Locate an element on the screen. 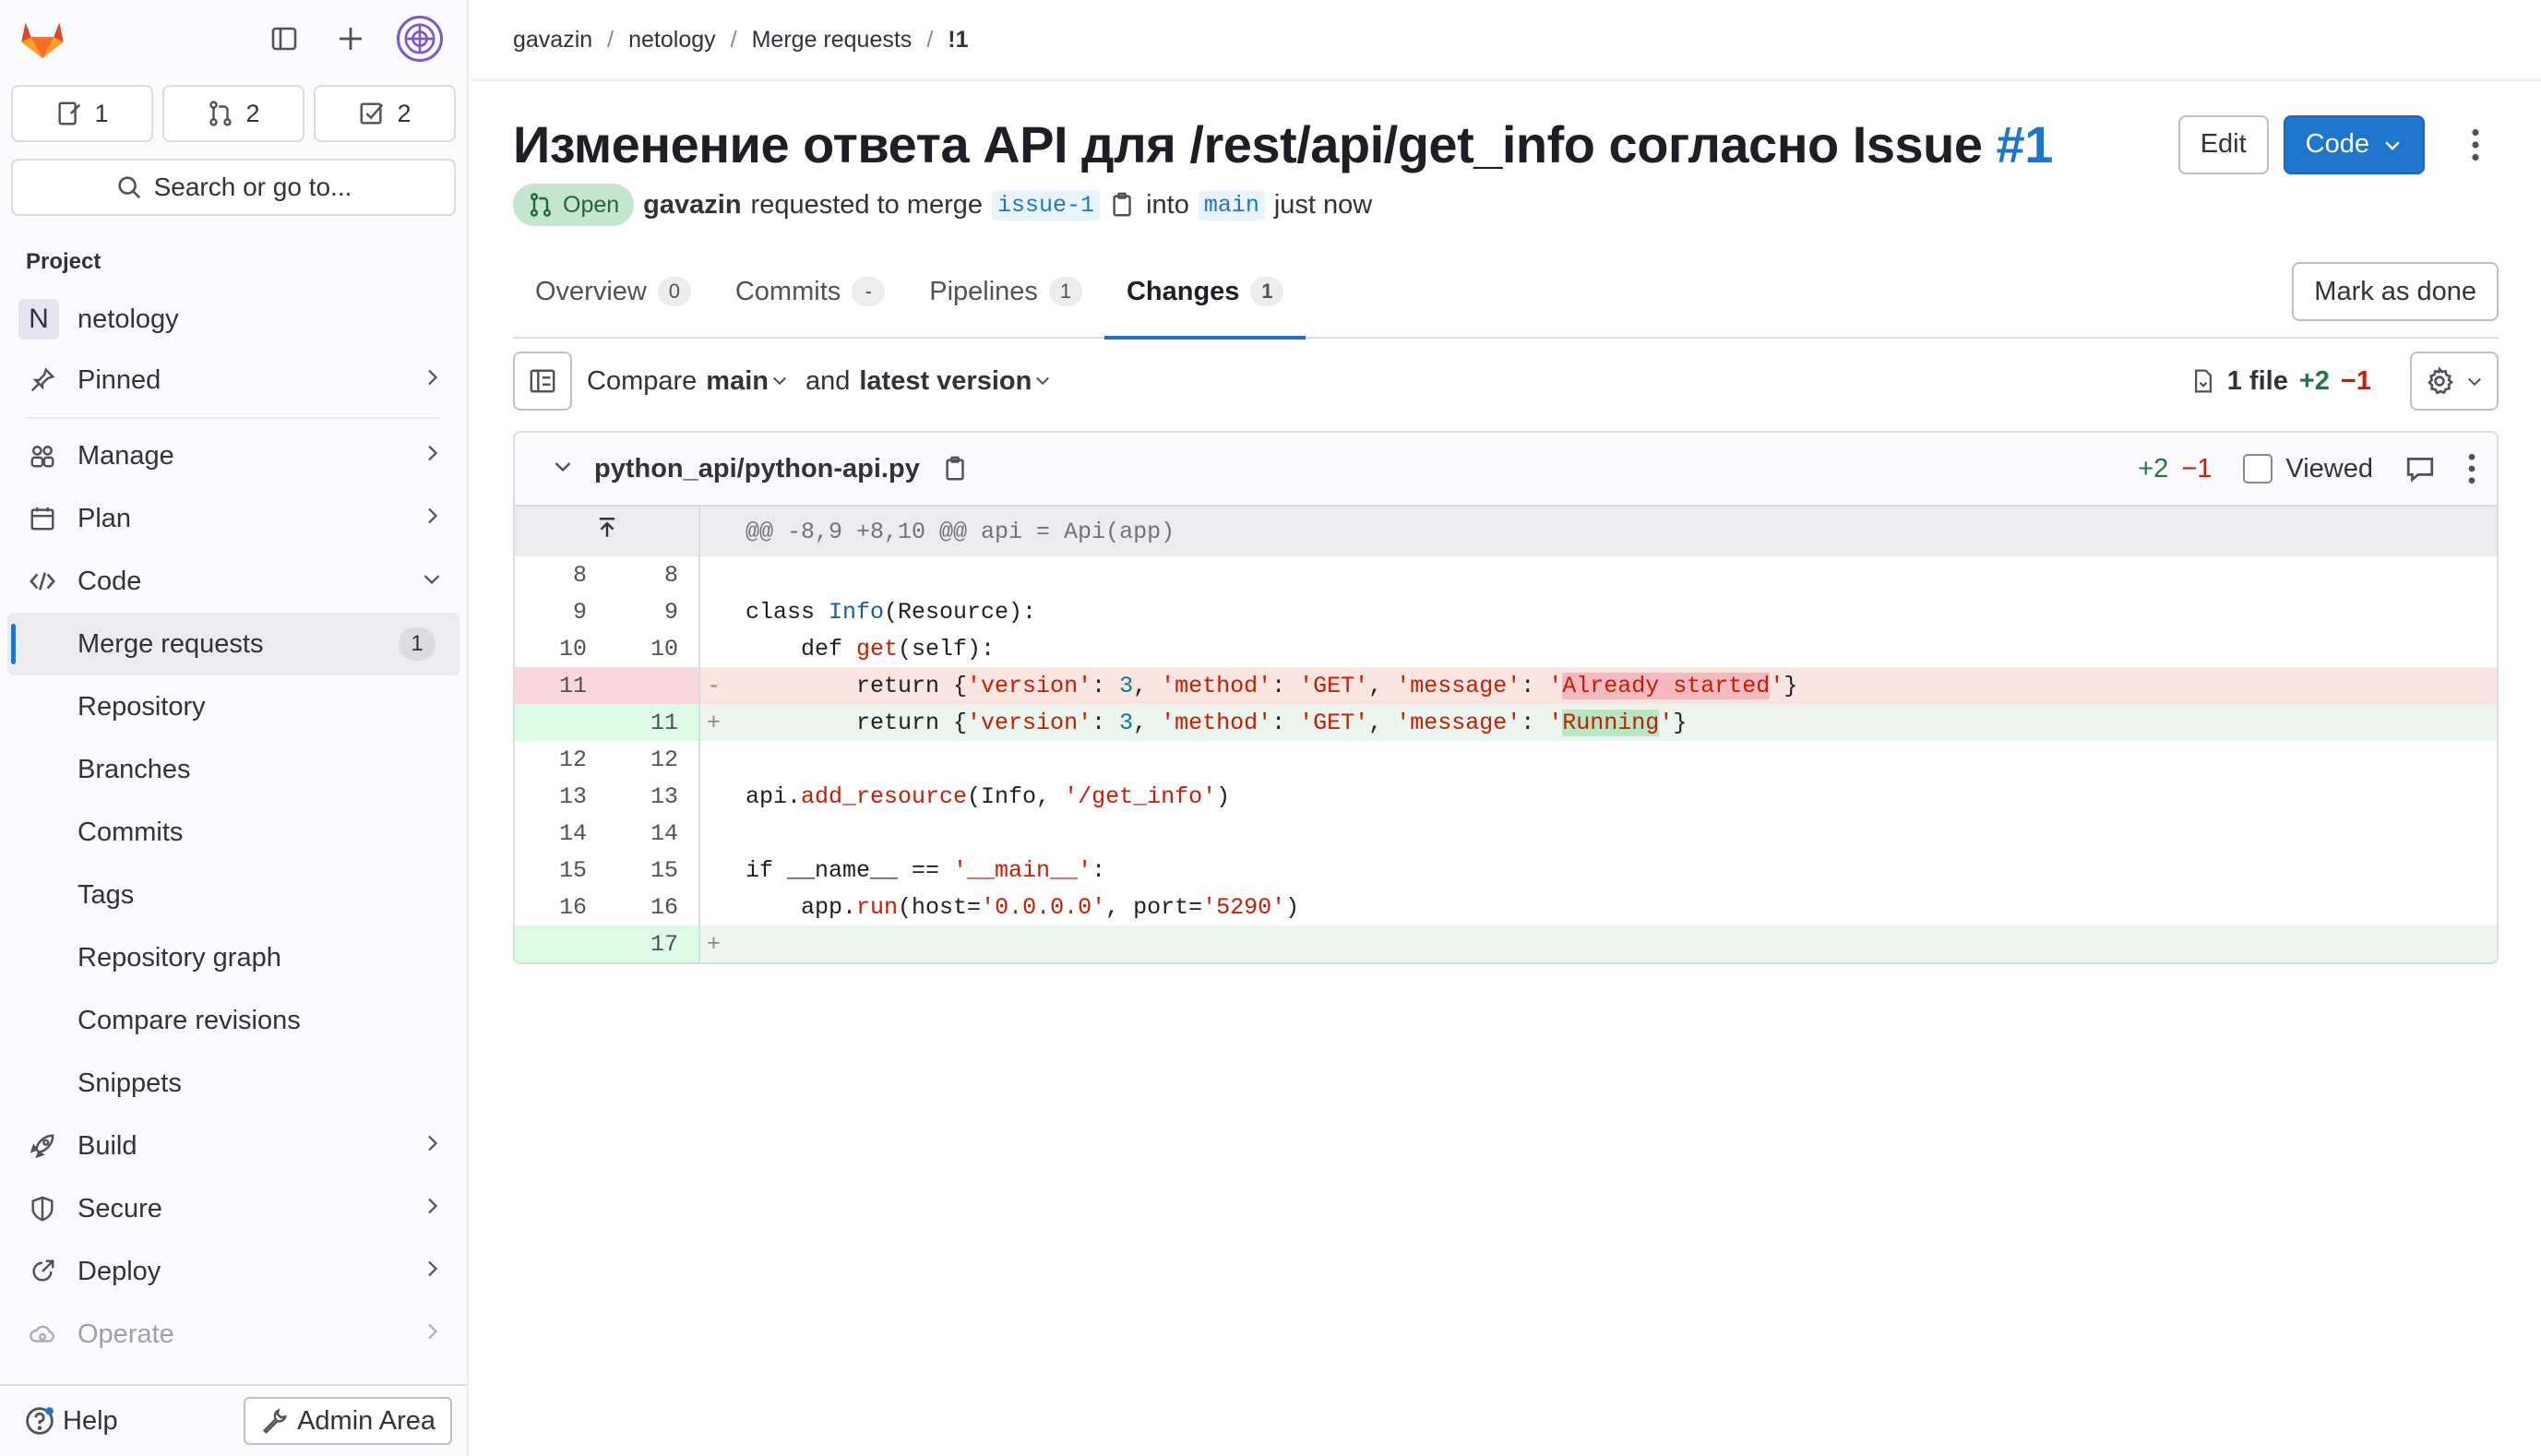 The width and height of the screenshot is (2541, 1456). new-line-number: 13 is located at coordinates (653, 796).